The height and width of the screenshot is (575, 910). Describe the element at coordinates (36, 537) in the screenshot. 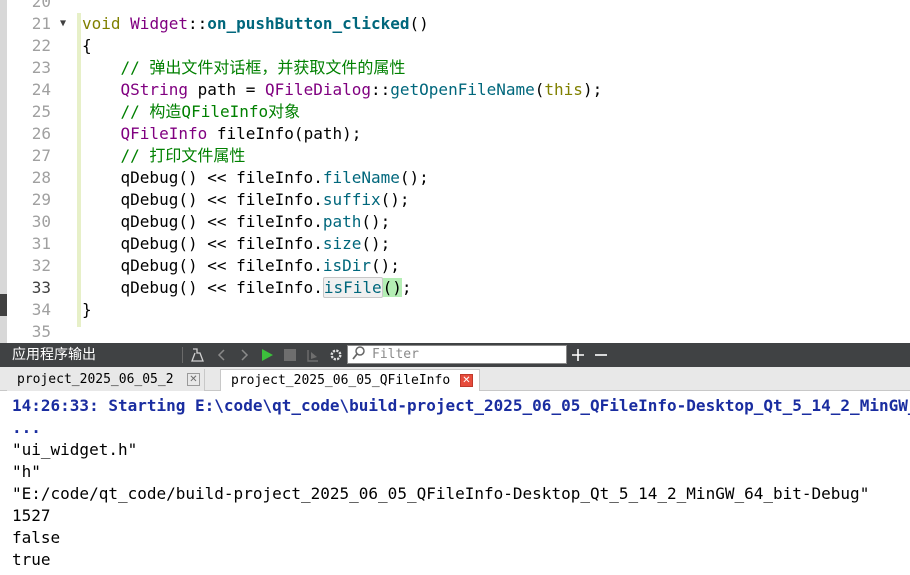

I see `output-line: false` at that location.